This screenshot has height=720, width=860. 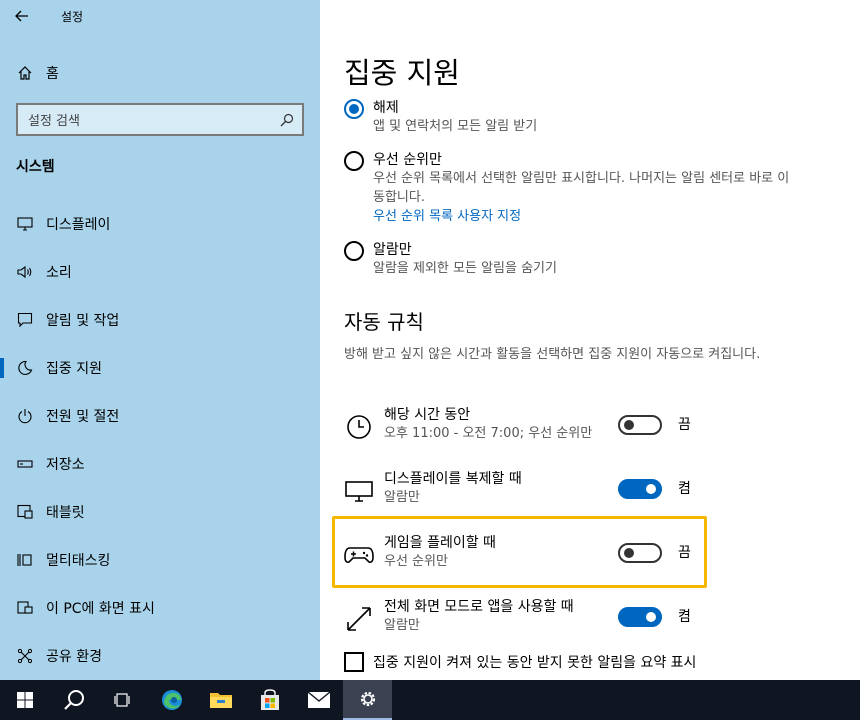 What do you see at coordinates (684, 425) in the screenshot?
I see `toggle-state: 끔` at bounding box center [684, 425].